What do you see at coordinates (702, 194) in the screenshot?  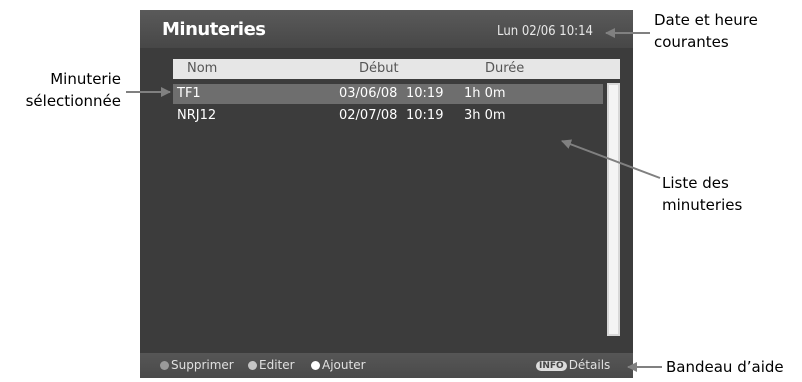 I see `callout-timer-list: Liste des minuteries` at bounding box center [702, 194].